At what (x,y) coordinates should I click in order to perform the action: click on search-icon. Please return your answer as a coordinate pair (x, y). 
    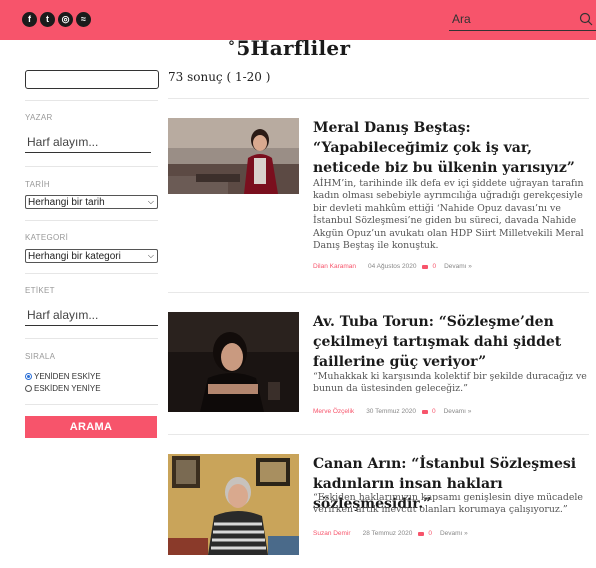
    Looking at the image, I should click on (586, 19).